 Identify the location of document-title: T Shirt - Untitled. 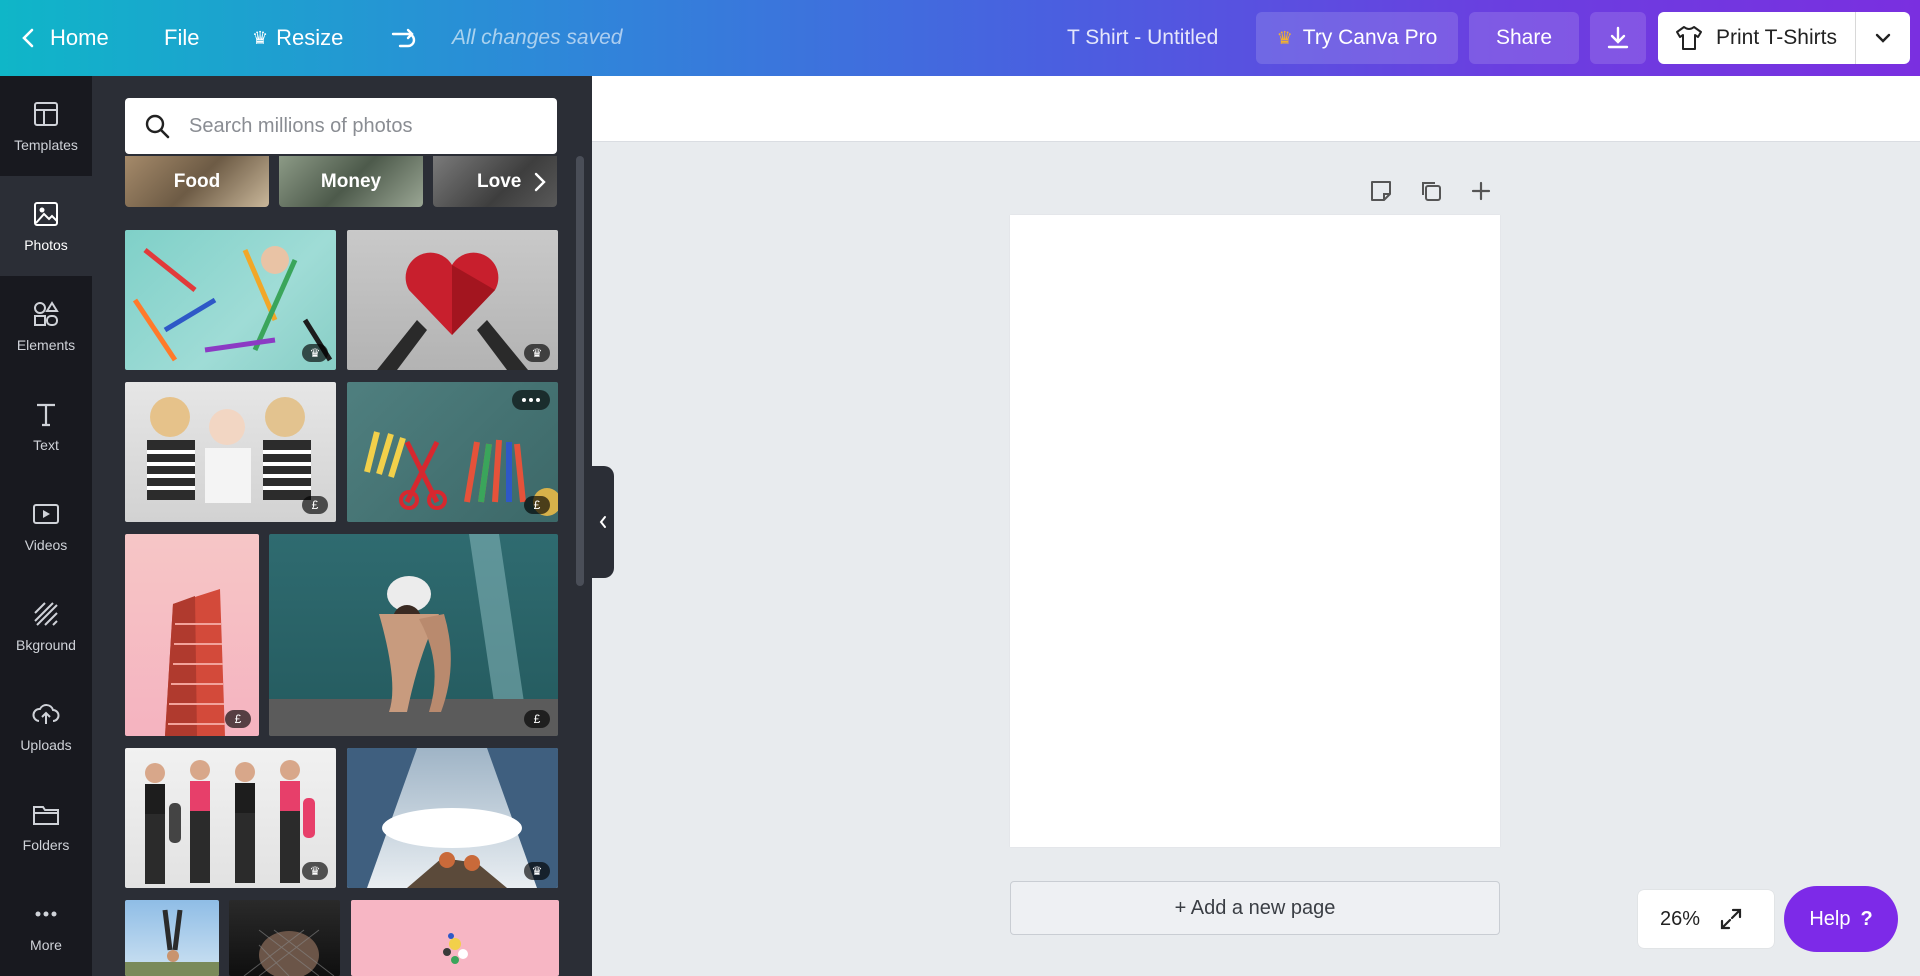
(1142, 38).